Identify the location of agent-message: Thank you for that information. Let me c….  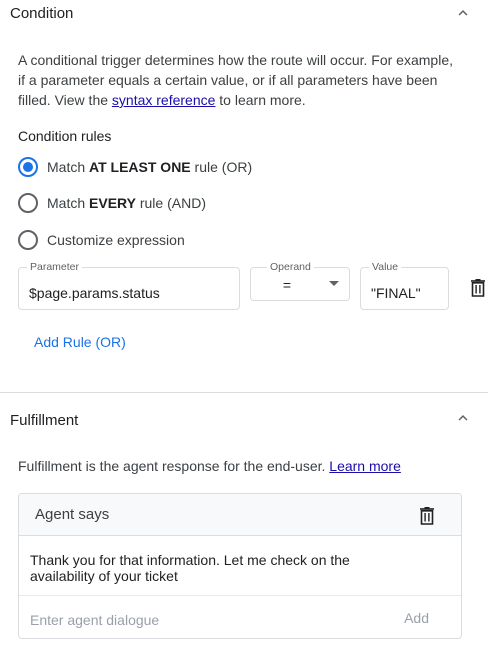
(240, 568).